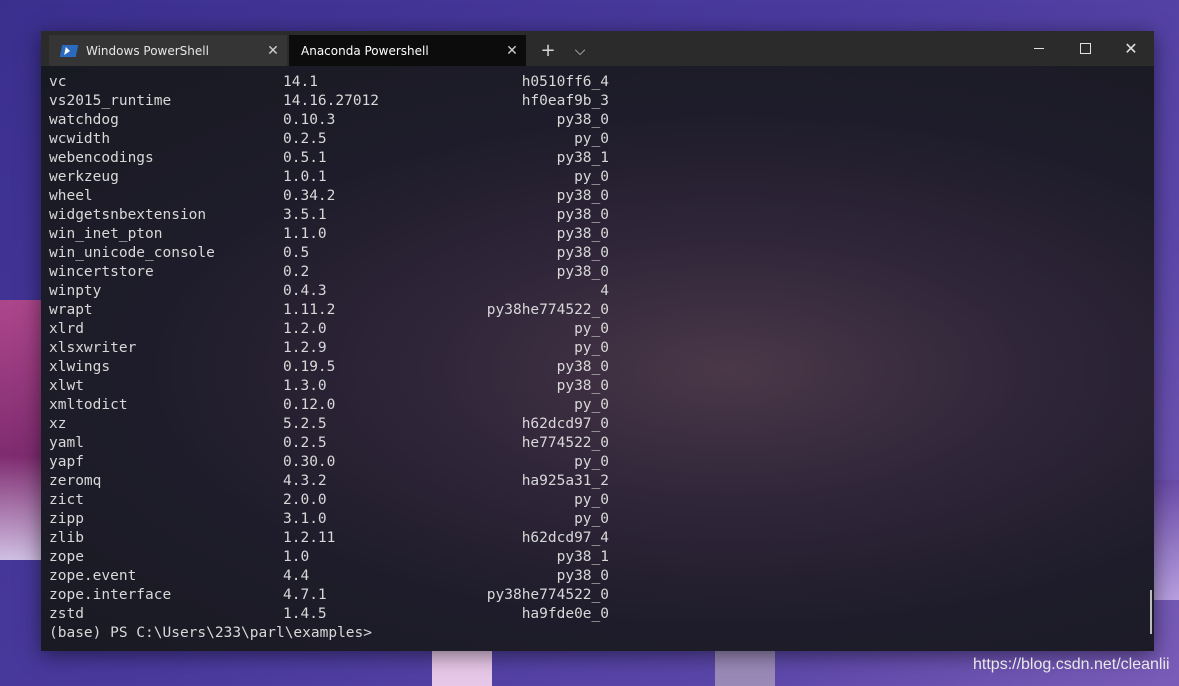  Describe the element at coordinates (305, 348) in the screenshot. I see `package-version: 1.2.9` at that location.